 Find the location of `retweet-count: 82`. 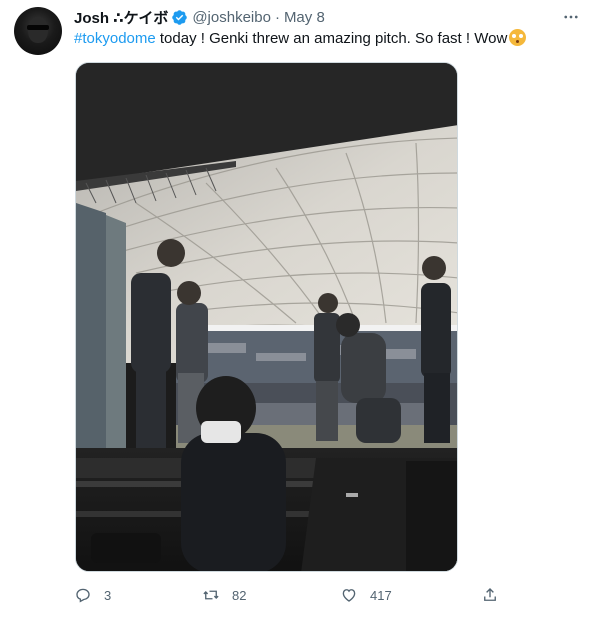

retweet-count: 82 is located at coordinates (239, 595).